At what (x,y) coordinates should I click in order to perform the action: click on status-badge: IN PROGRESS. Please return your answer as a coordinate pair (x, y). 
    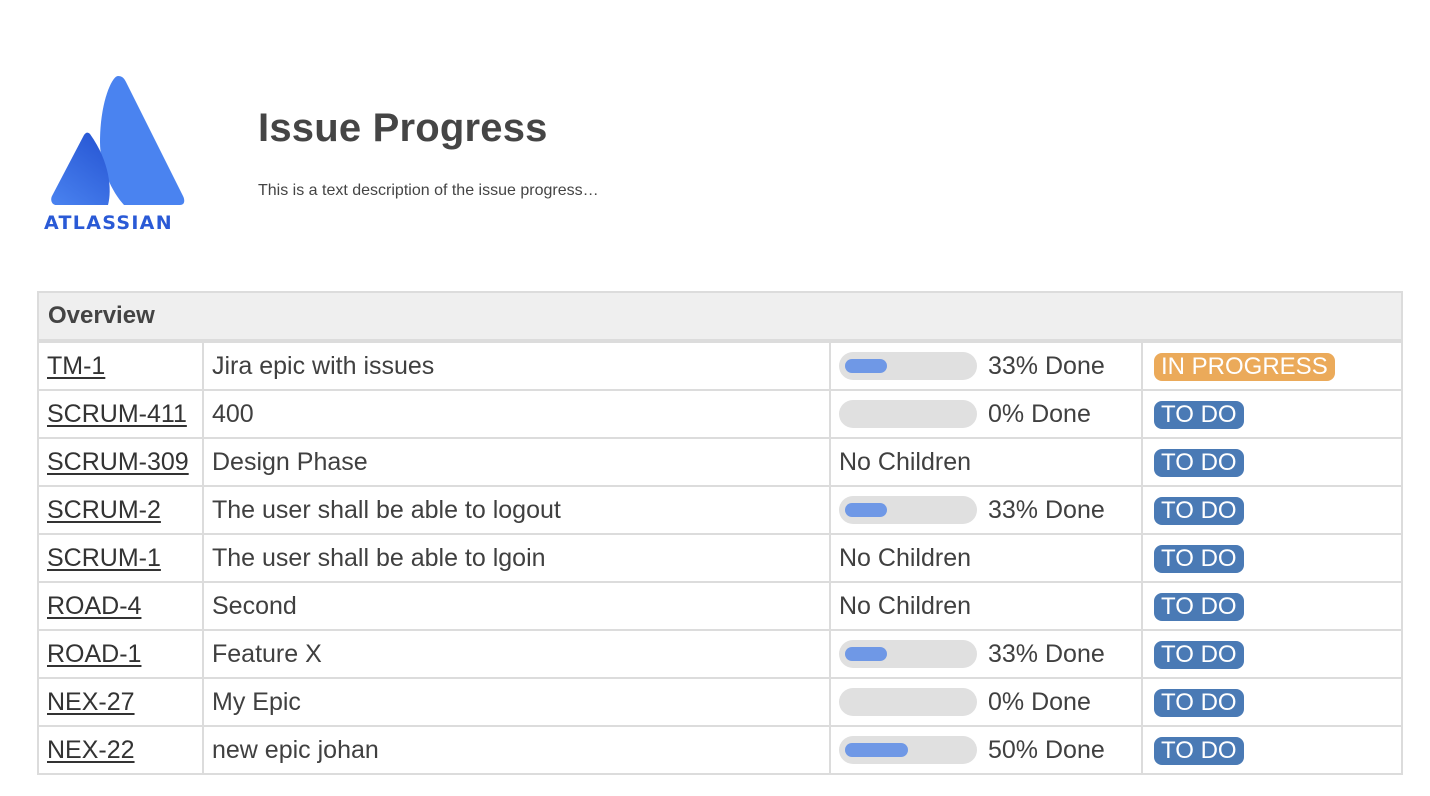
    Looking at the image, I should click on (1244, 366).